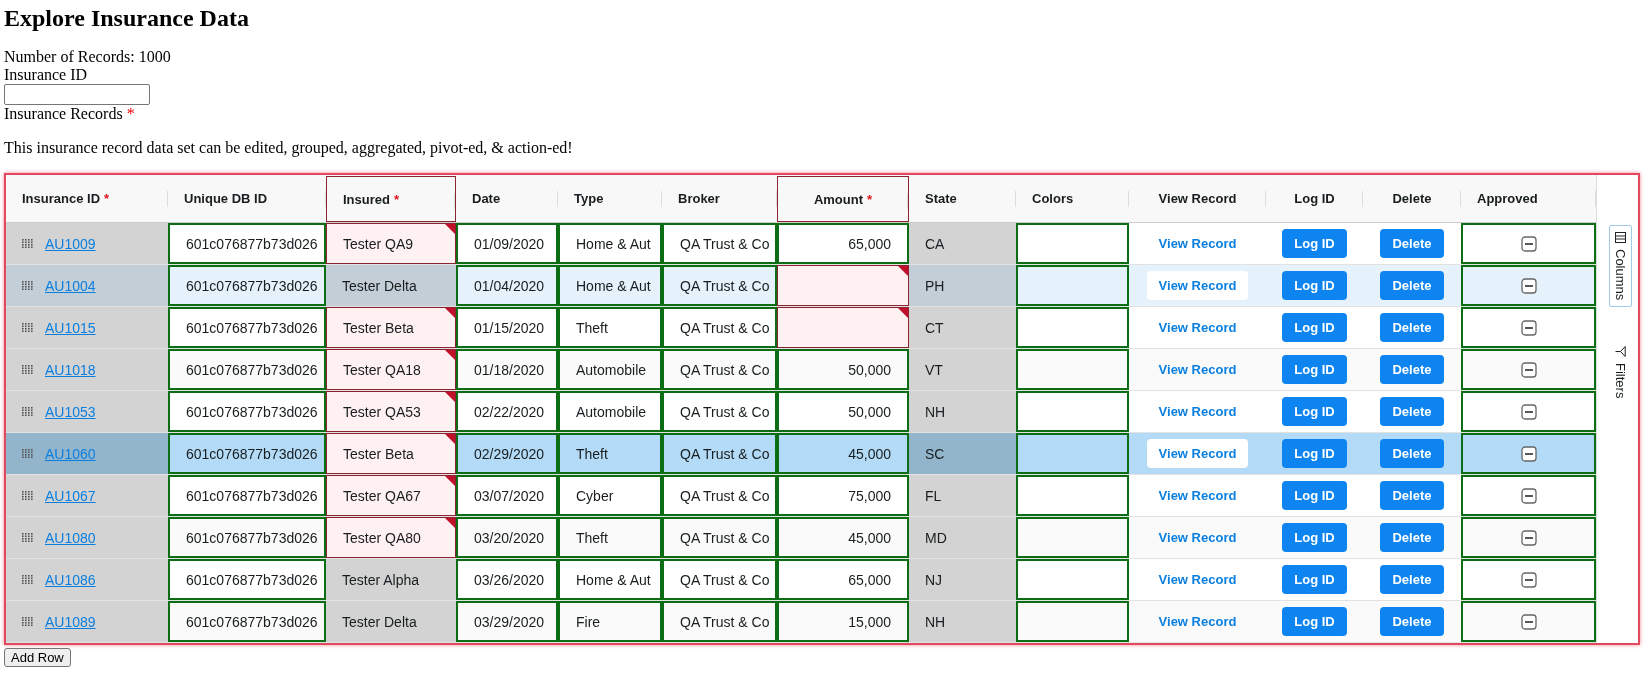  I want to click on column-header: Approved, so click(1528, 198).